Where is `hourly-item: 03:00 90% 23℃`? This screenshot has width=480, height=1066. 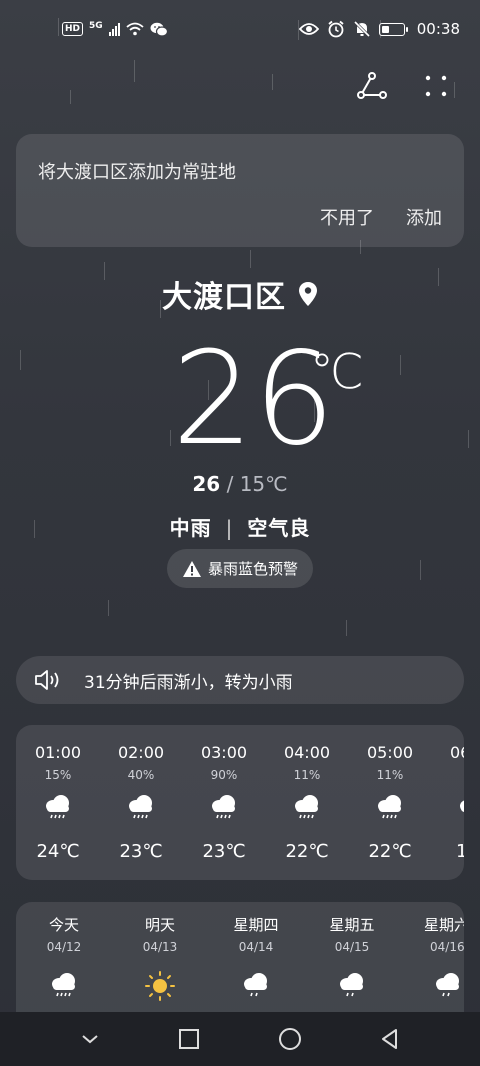
hourly-item: 03:00 90% 23℃ is located at coordinates (224, 802).